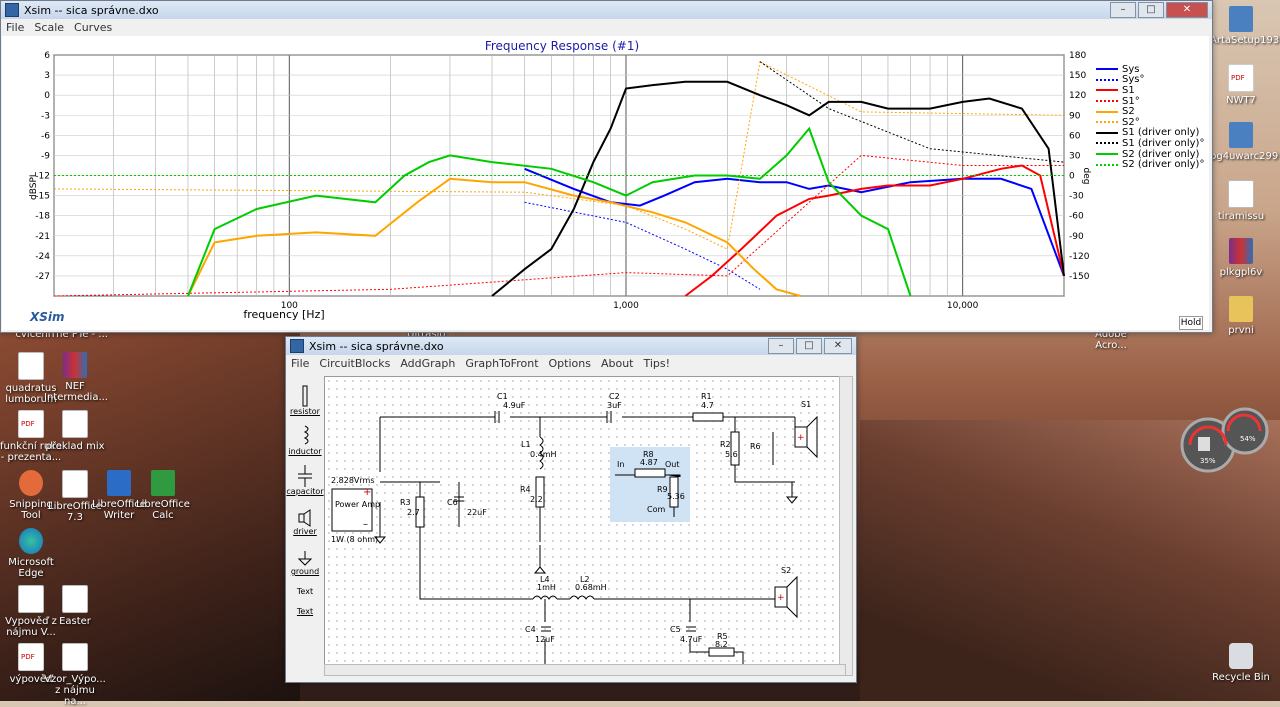  I want to click on desktop-icon-label: NWT7, so click(1241, 100).